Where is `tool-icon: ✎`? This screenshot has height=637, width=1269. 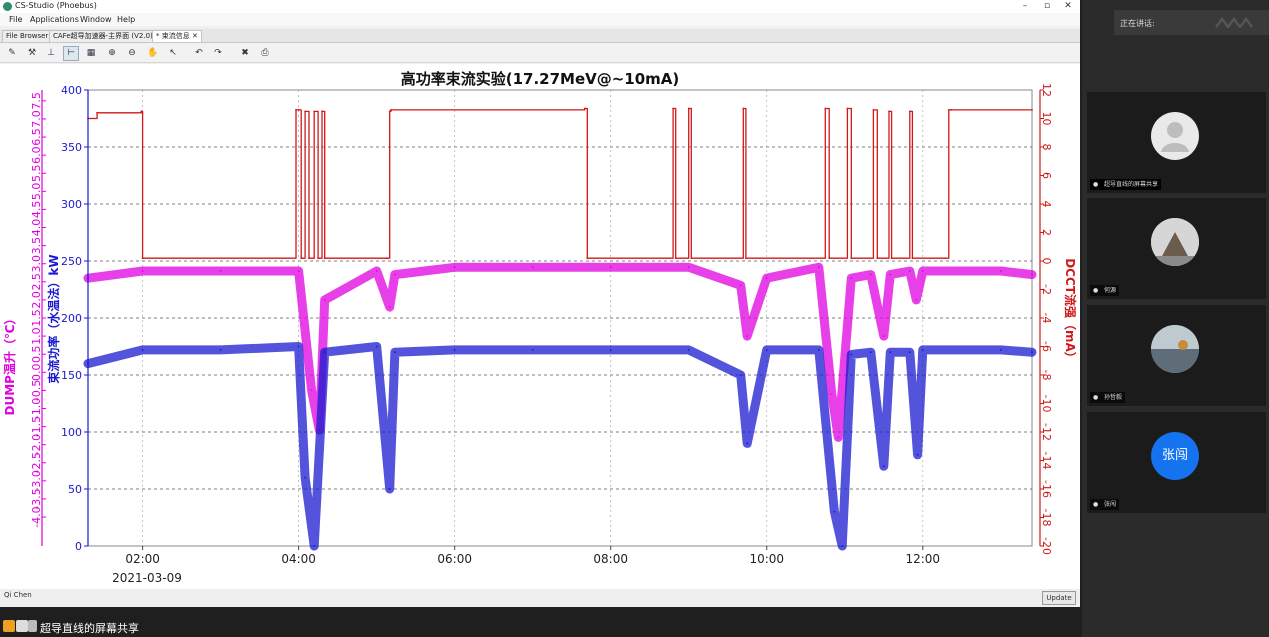 tool-icon: ✎ is located at coordinates (12, 53).